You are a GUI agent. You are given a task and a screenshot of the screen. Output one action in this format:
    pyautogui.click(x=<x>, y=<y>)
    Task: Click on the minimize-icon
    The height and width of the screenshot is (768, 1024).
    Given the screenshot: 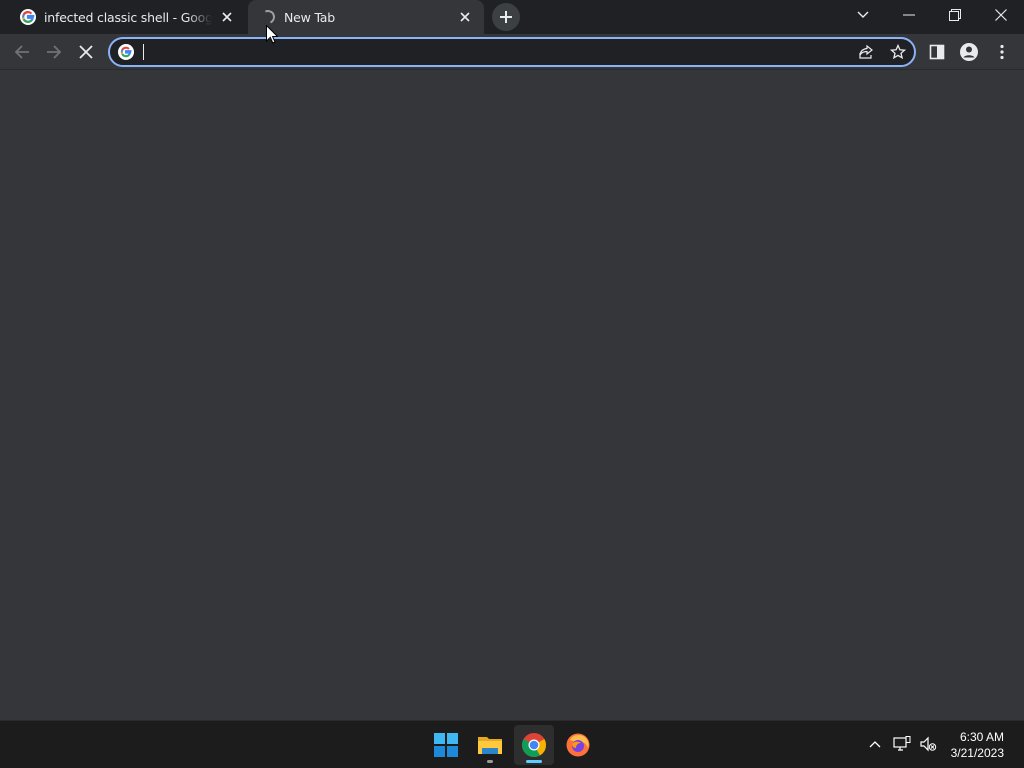 What is the action you would take?
    pyautogui.click(x=909, y=15)
    